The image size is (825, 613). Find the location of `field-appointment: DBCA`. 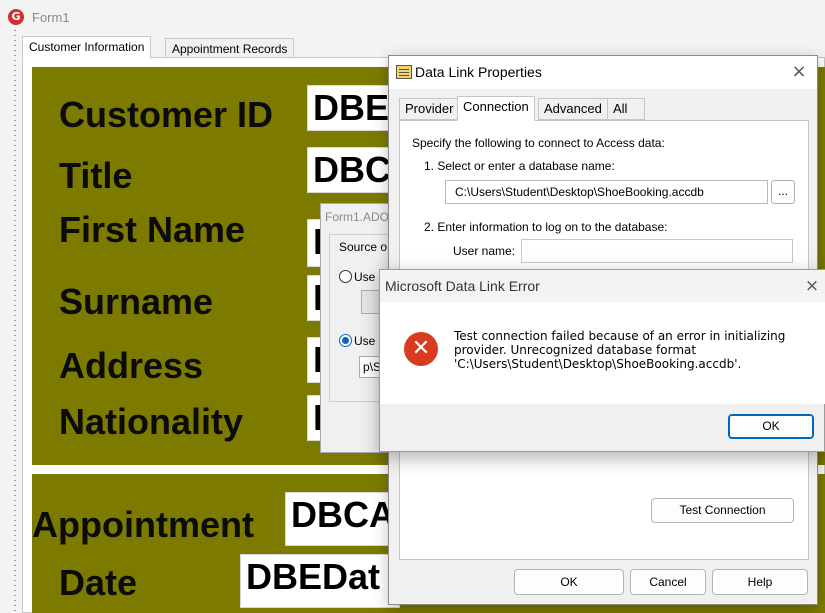

field-appointment: DBCA is located at coordinates (340, 519).